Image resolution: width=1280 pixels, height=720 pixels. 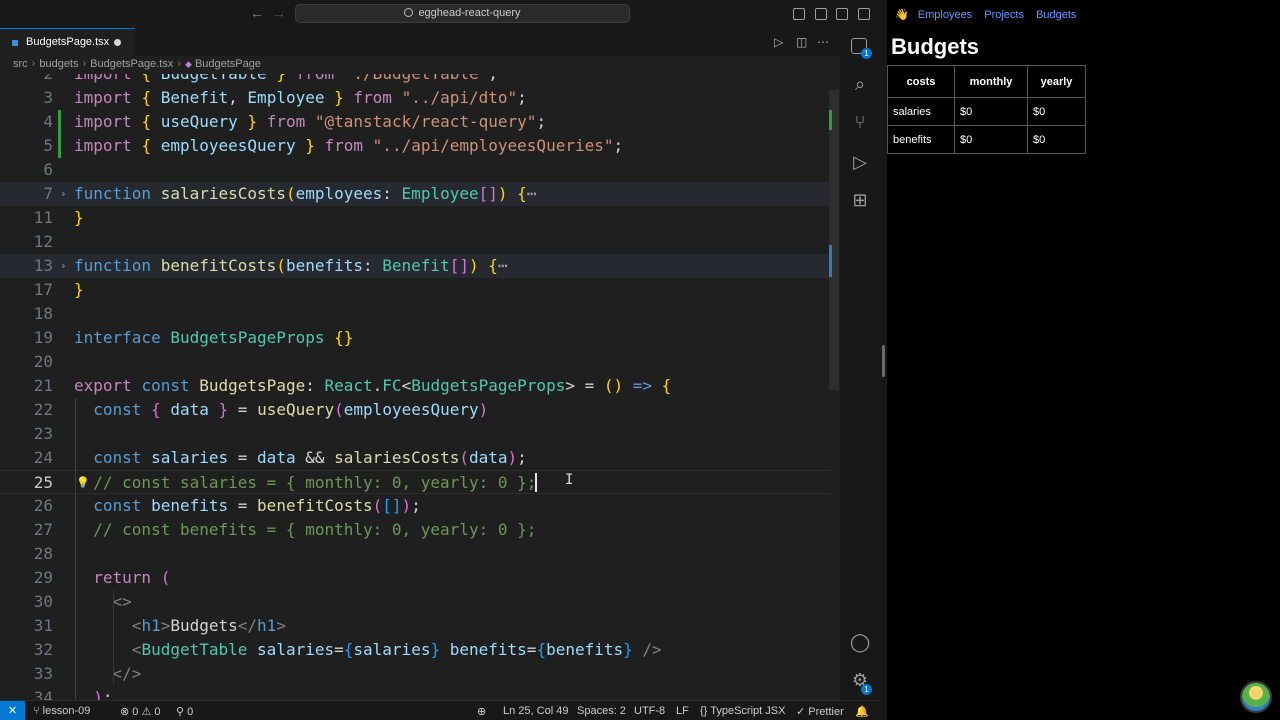 I want to click on account-icon: ◯, so click(x=860, y=642).